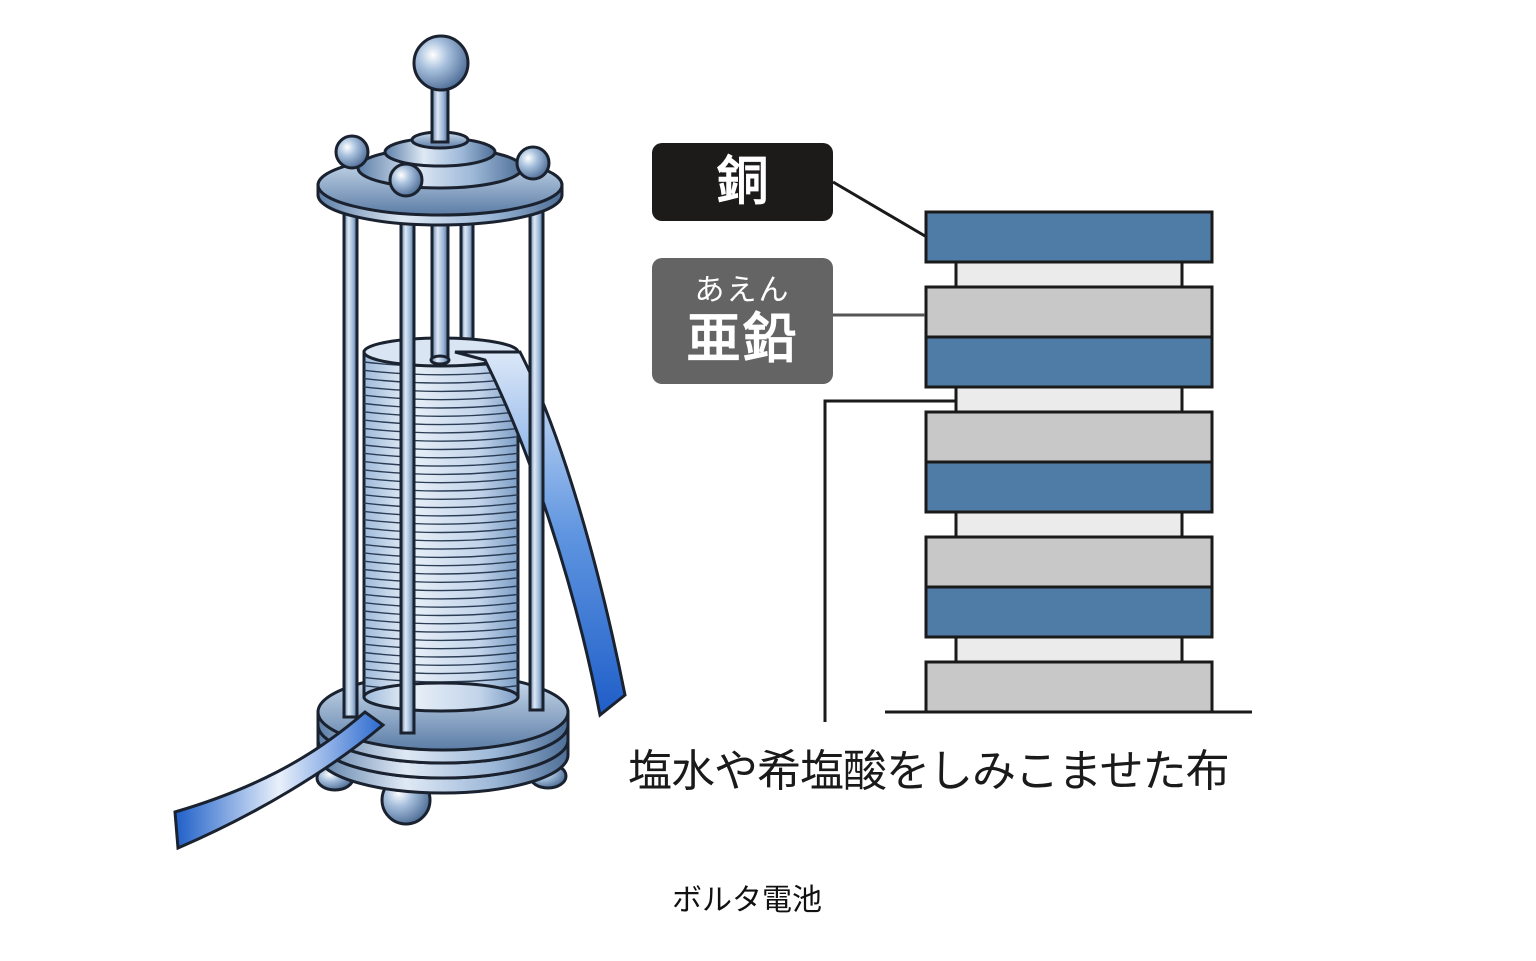 The width and height of the screenshot is (1536, 961). I want to click on zinc-label-ruby: あえん, so click(742, 290).